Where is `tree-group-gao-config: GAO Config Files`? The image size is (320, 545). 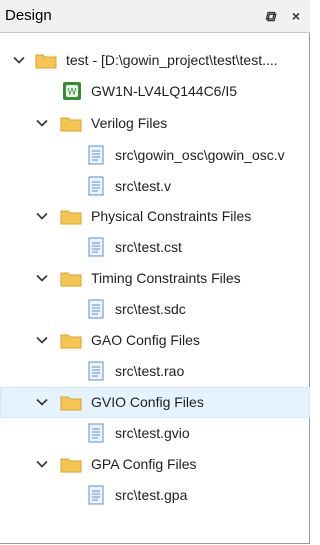 tree-group-gao-config: GAO Config Files is located at coordinates (155, 340).